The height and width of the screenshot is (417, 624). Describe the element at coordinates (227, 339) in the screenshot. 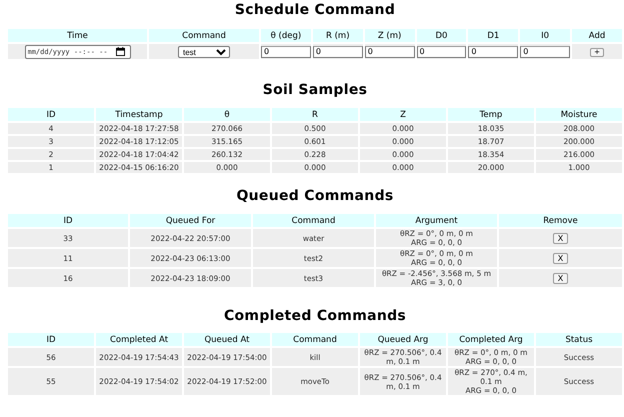

I see `column-header: Queued At` at that location.